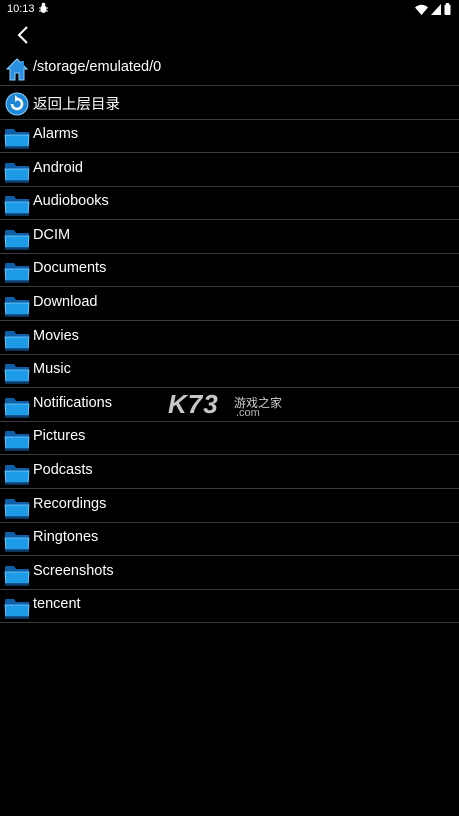 This screenshot has height=816, width=459. I want to click on folder-label: Notifications, so click(72, 402).